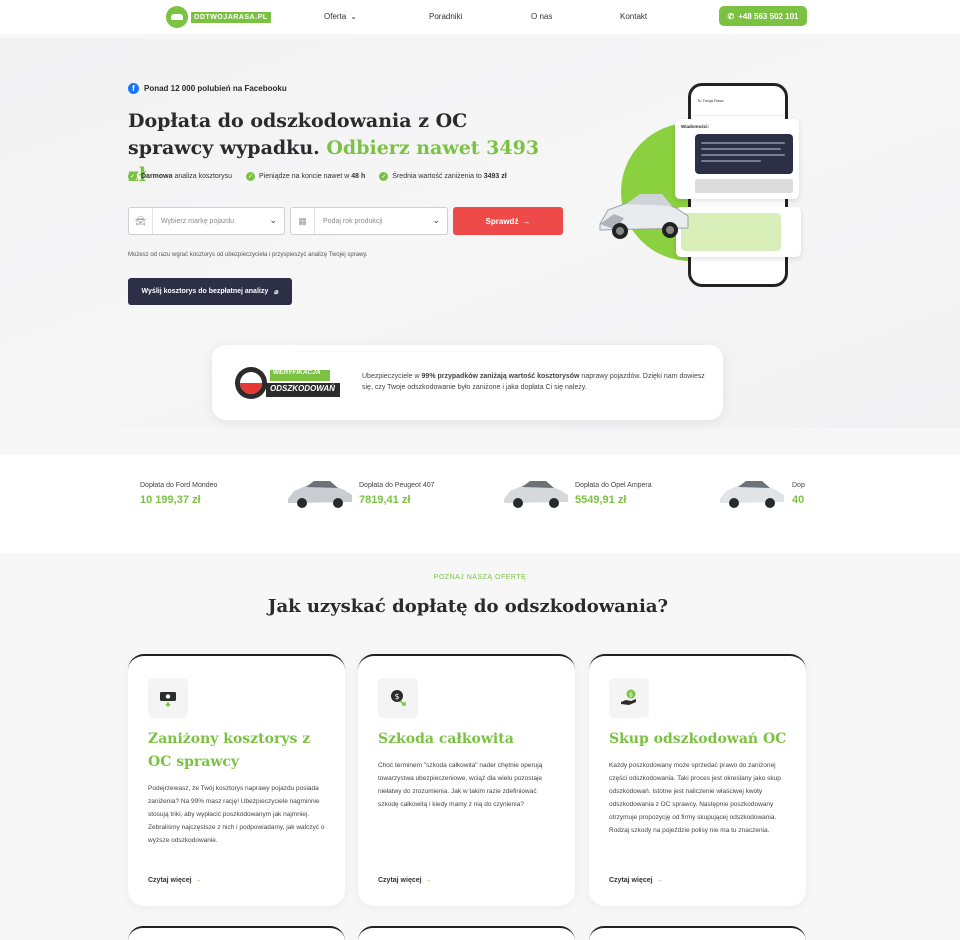  What do you see at coordinates (369, 221) in the screenshot?
I see `year-select: ▦ Podaj rok produkcji ⌄` at bounding box center [369, 221].